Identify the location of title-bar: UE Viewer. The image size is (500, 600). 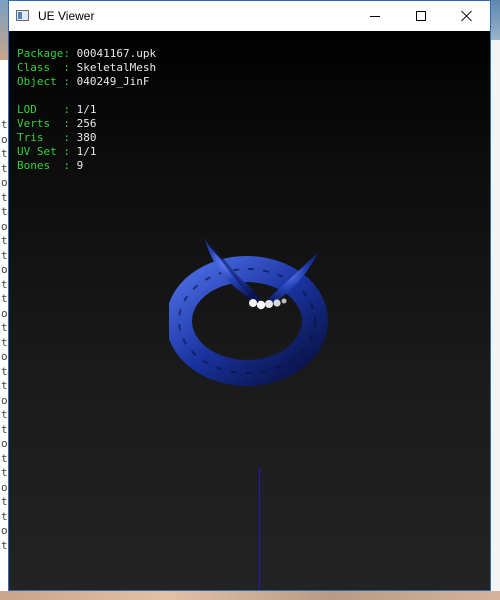
(249, 16).